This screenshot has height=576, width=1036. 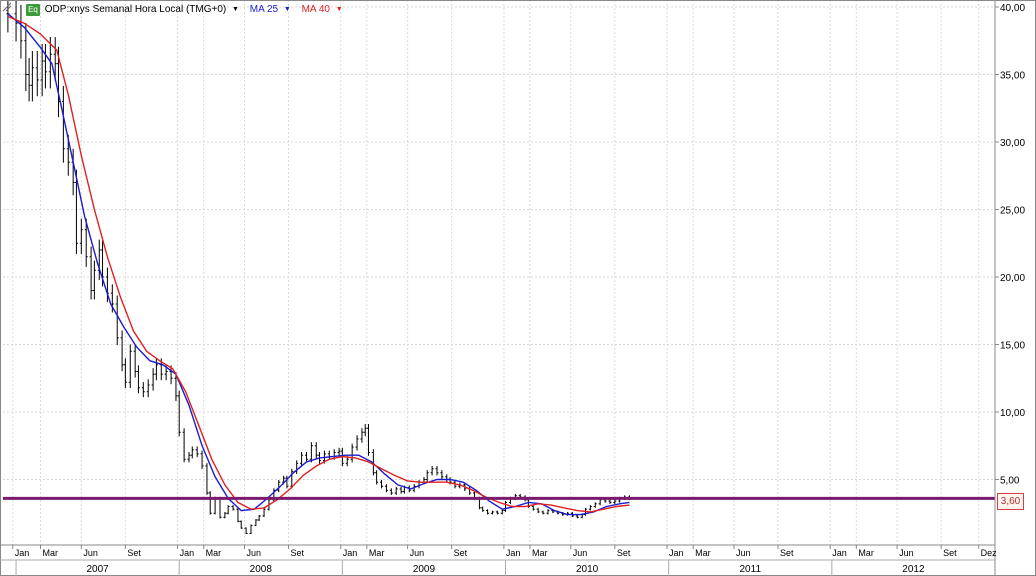 What do you see at coordinates (1010, 501) in the screenshot?
I see `current-price-tag: 3,60` at bounding box center [1010, 501].